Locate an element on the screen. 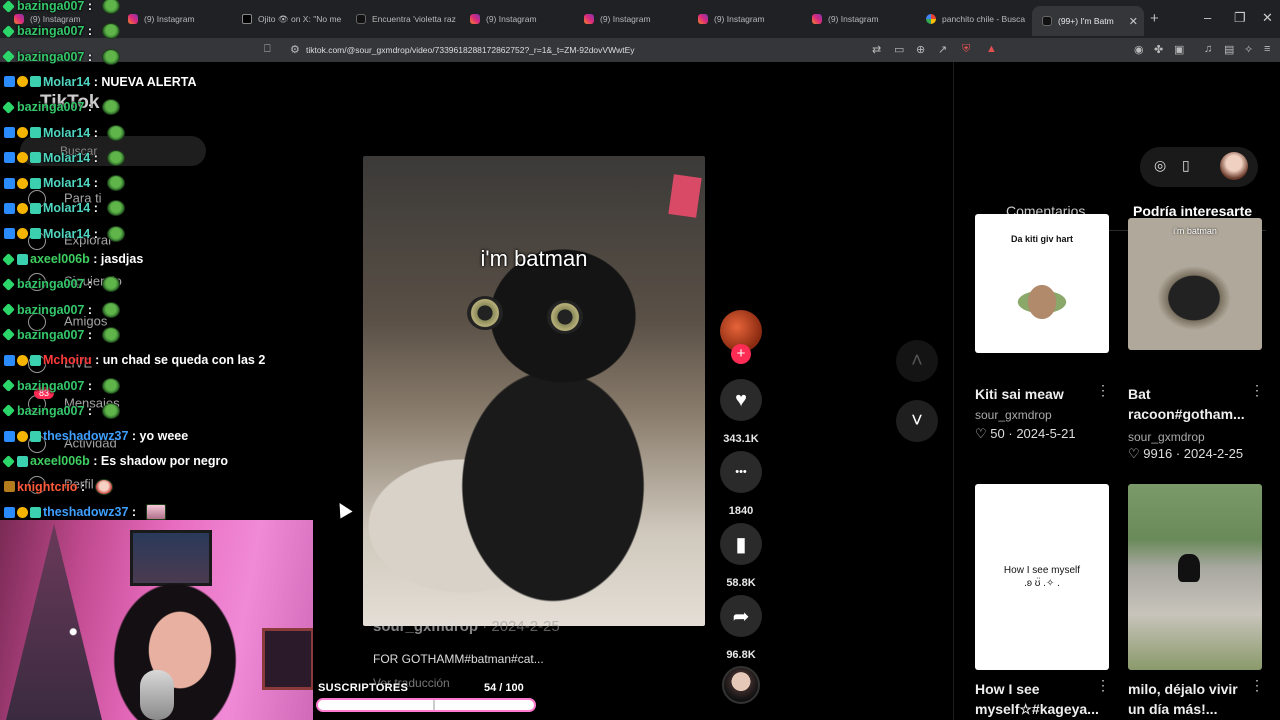 Image resolution: width=1280 pixels, height=720 pixels. video-date: 2024-2-25 is located at coordinates (525, 626).